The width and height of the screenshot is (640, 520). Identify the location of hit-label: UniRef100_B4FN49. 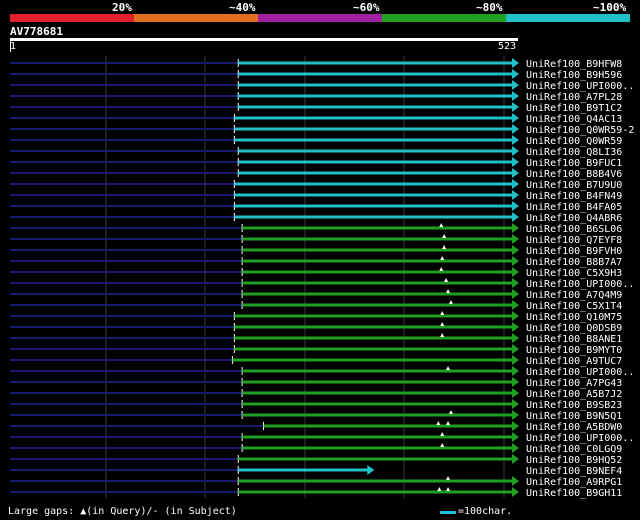
(574, 196).